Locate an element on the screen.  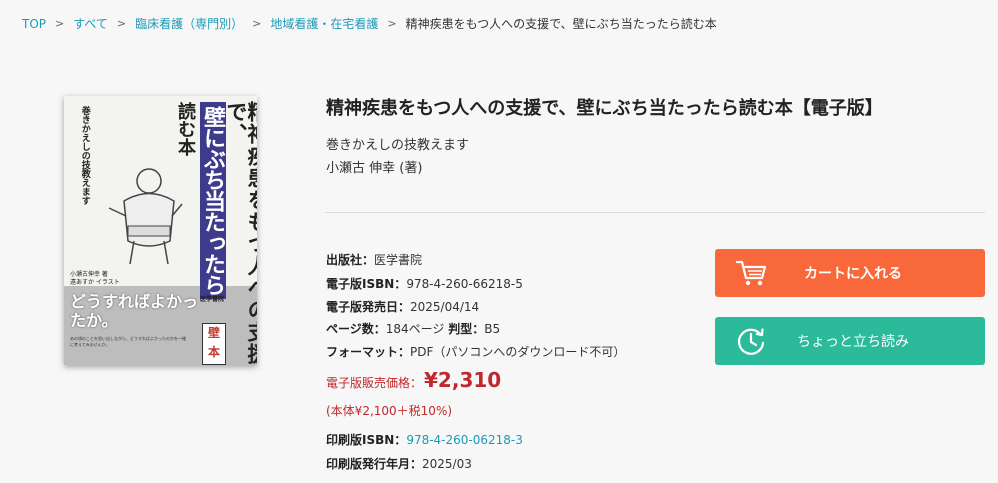
format-size-value: B5 is located at coordinates (492, 329).